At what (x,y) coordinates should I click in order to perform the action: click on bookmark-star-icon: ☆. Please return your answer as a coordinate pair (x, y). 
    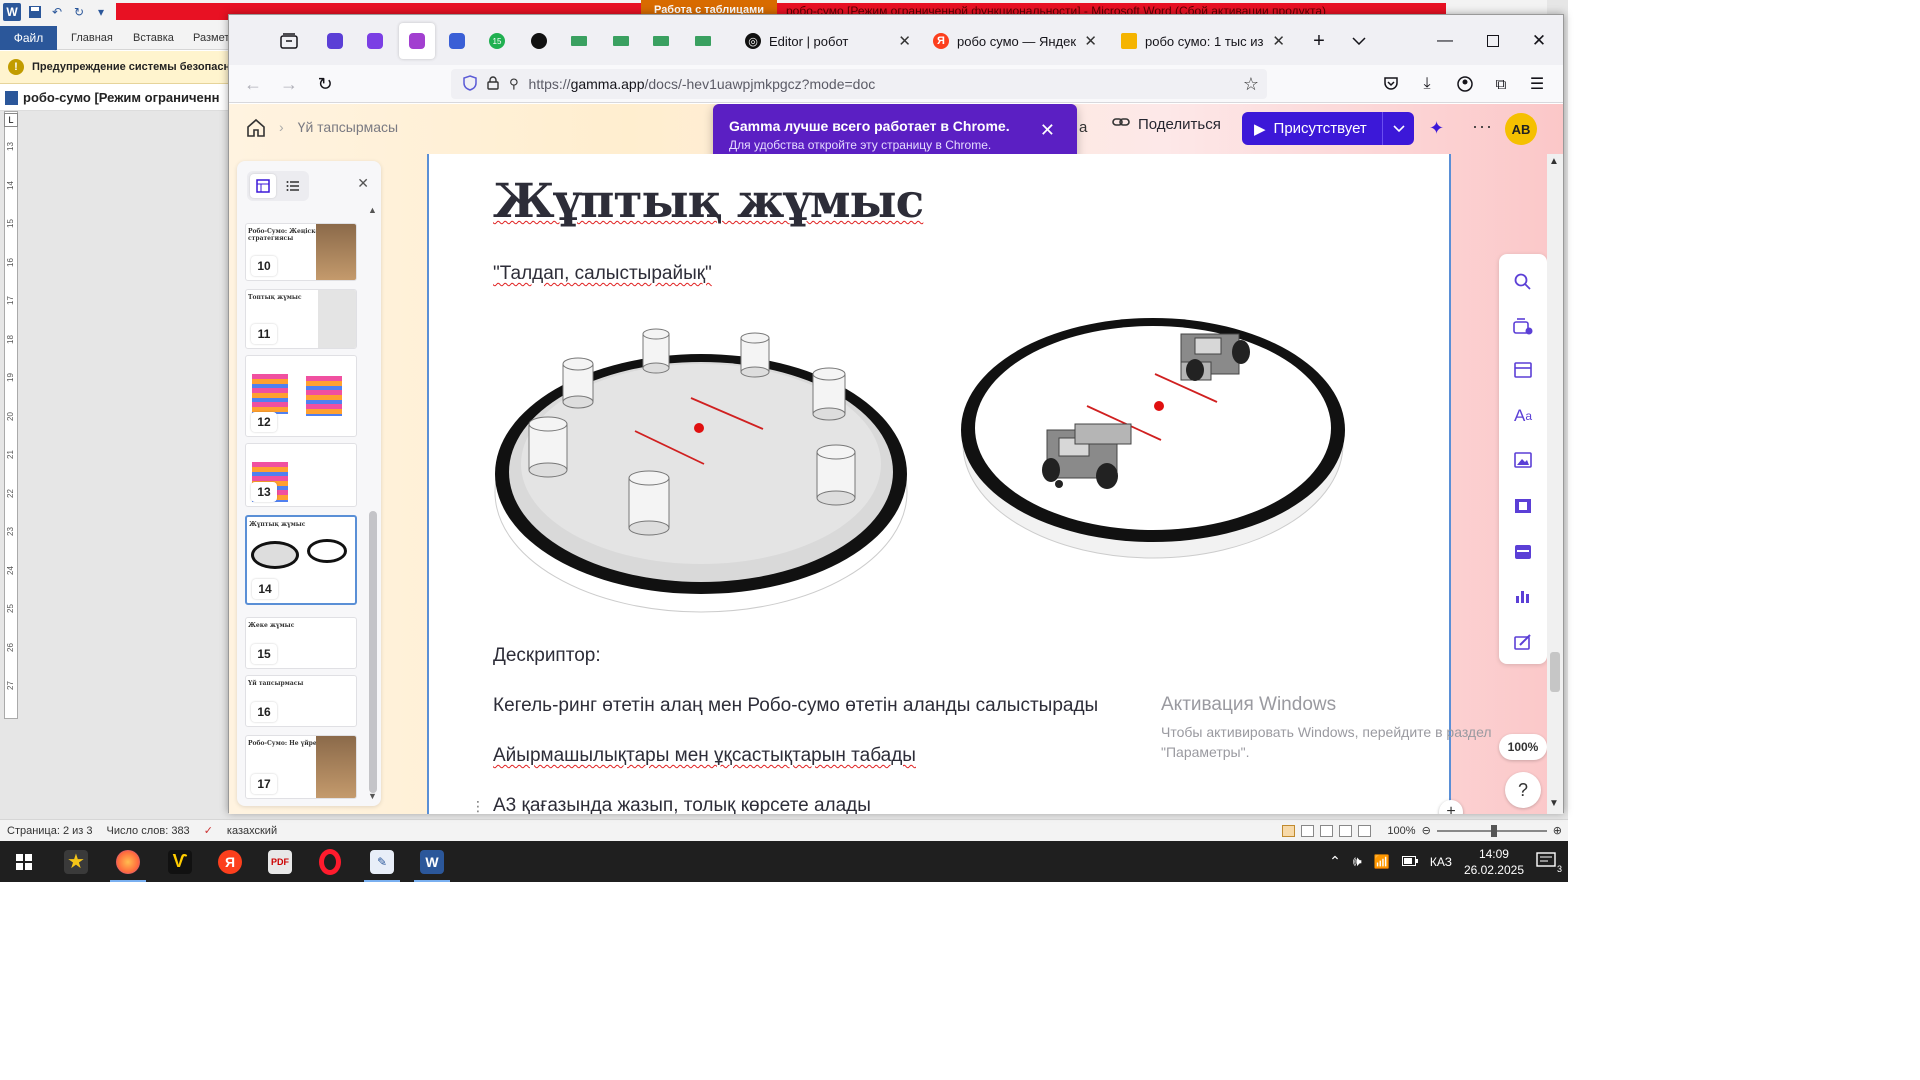
    Looking at the image, I should click on (1251, 84).